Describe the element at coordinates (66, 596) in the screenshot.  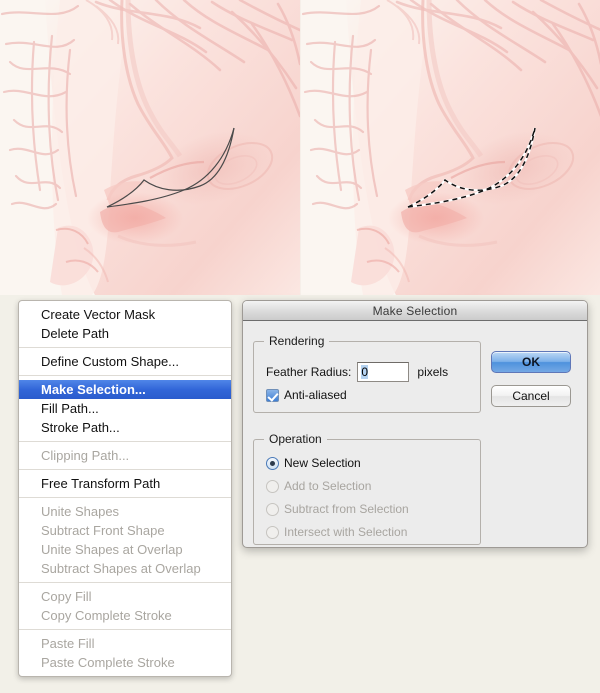
I see `menu-item-copy-fill: Copy Fill` at that location.